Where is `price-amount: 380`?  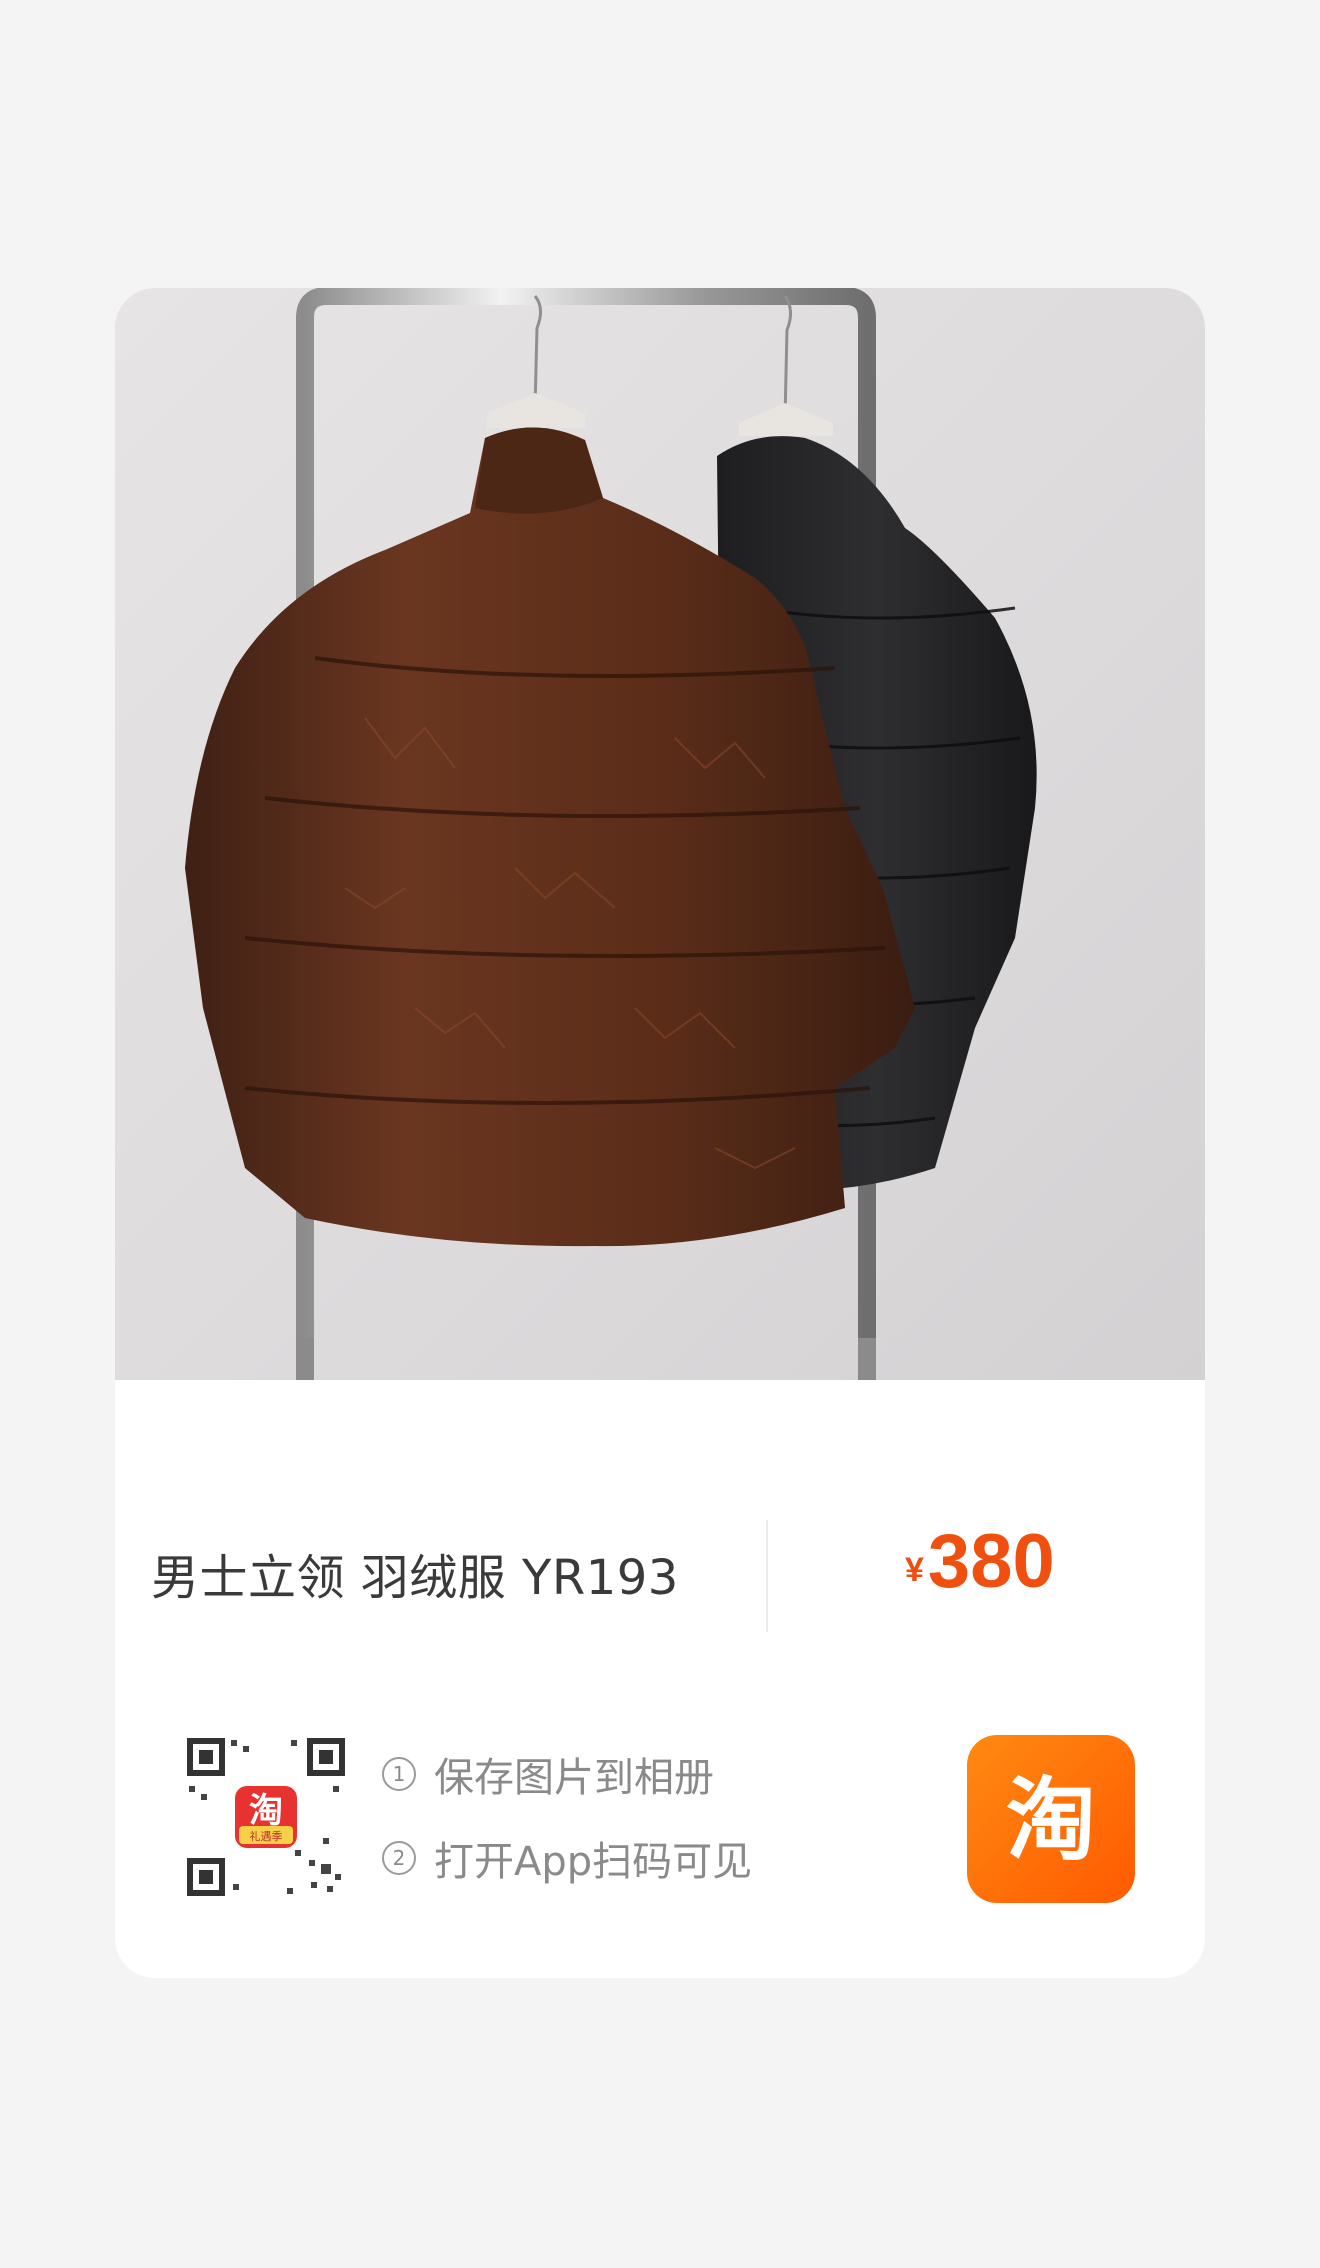 price-amount: 380 is located at coordinates (991, 1561).